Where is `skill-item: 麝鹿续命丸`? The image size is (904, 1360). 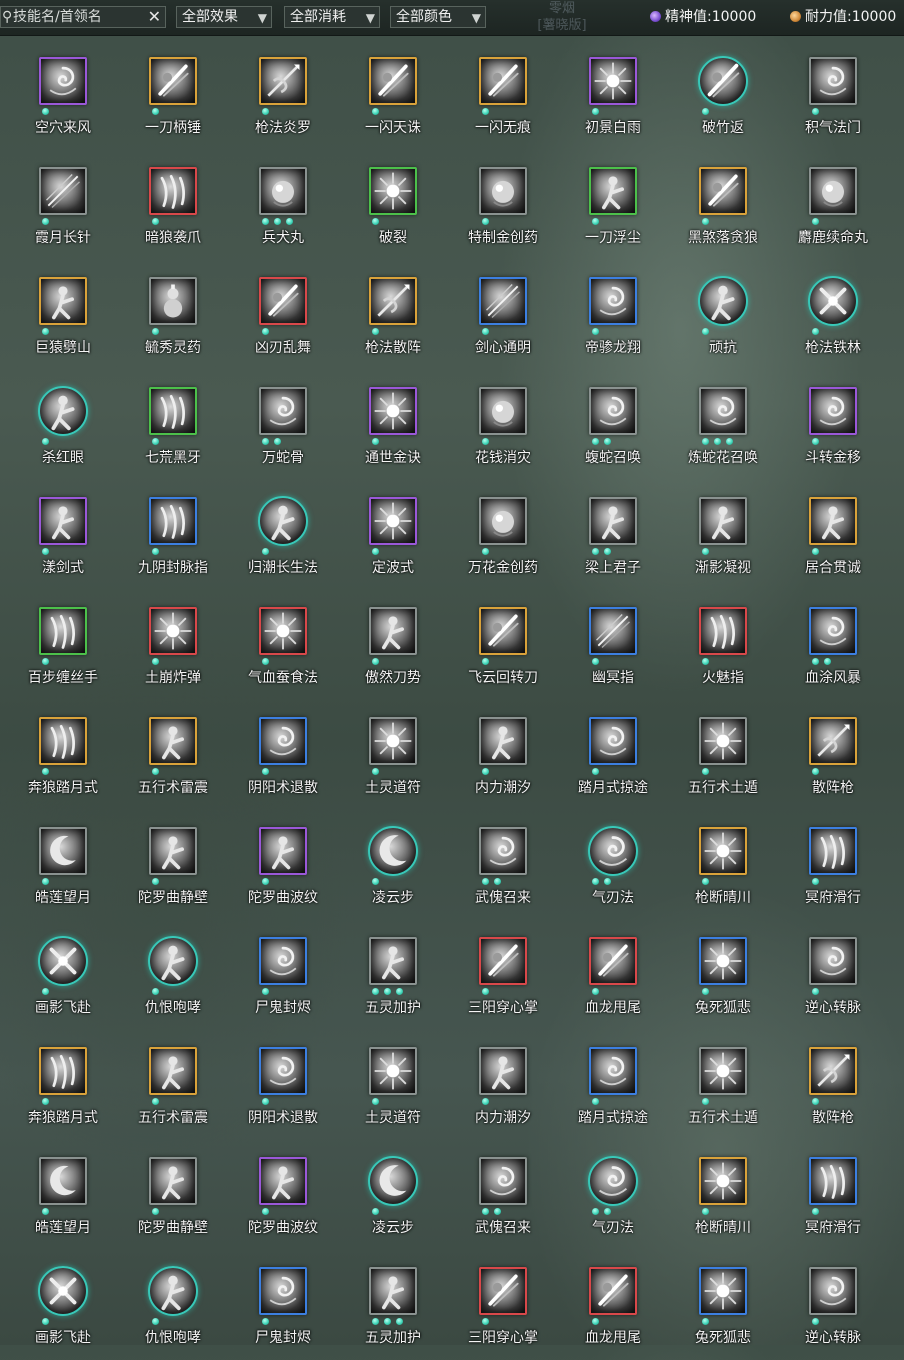 skill-item: 麝鹿续命丸 is located at coordinates (833, 205).